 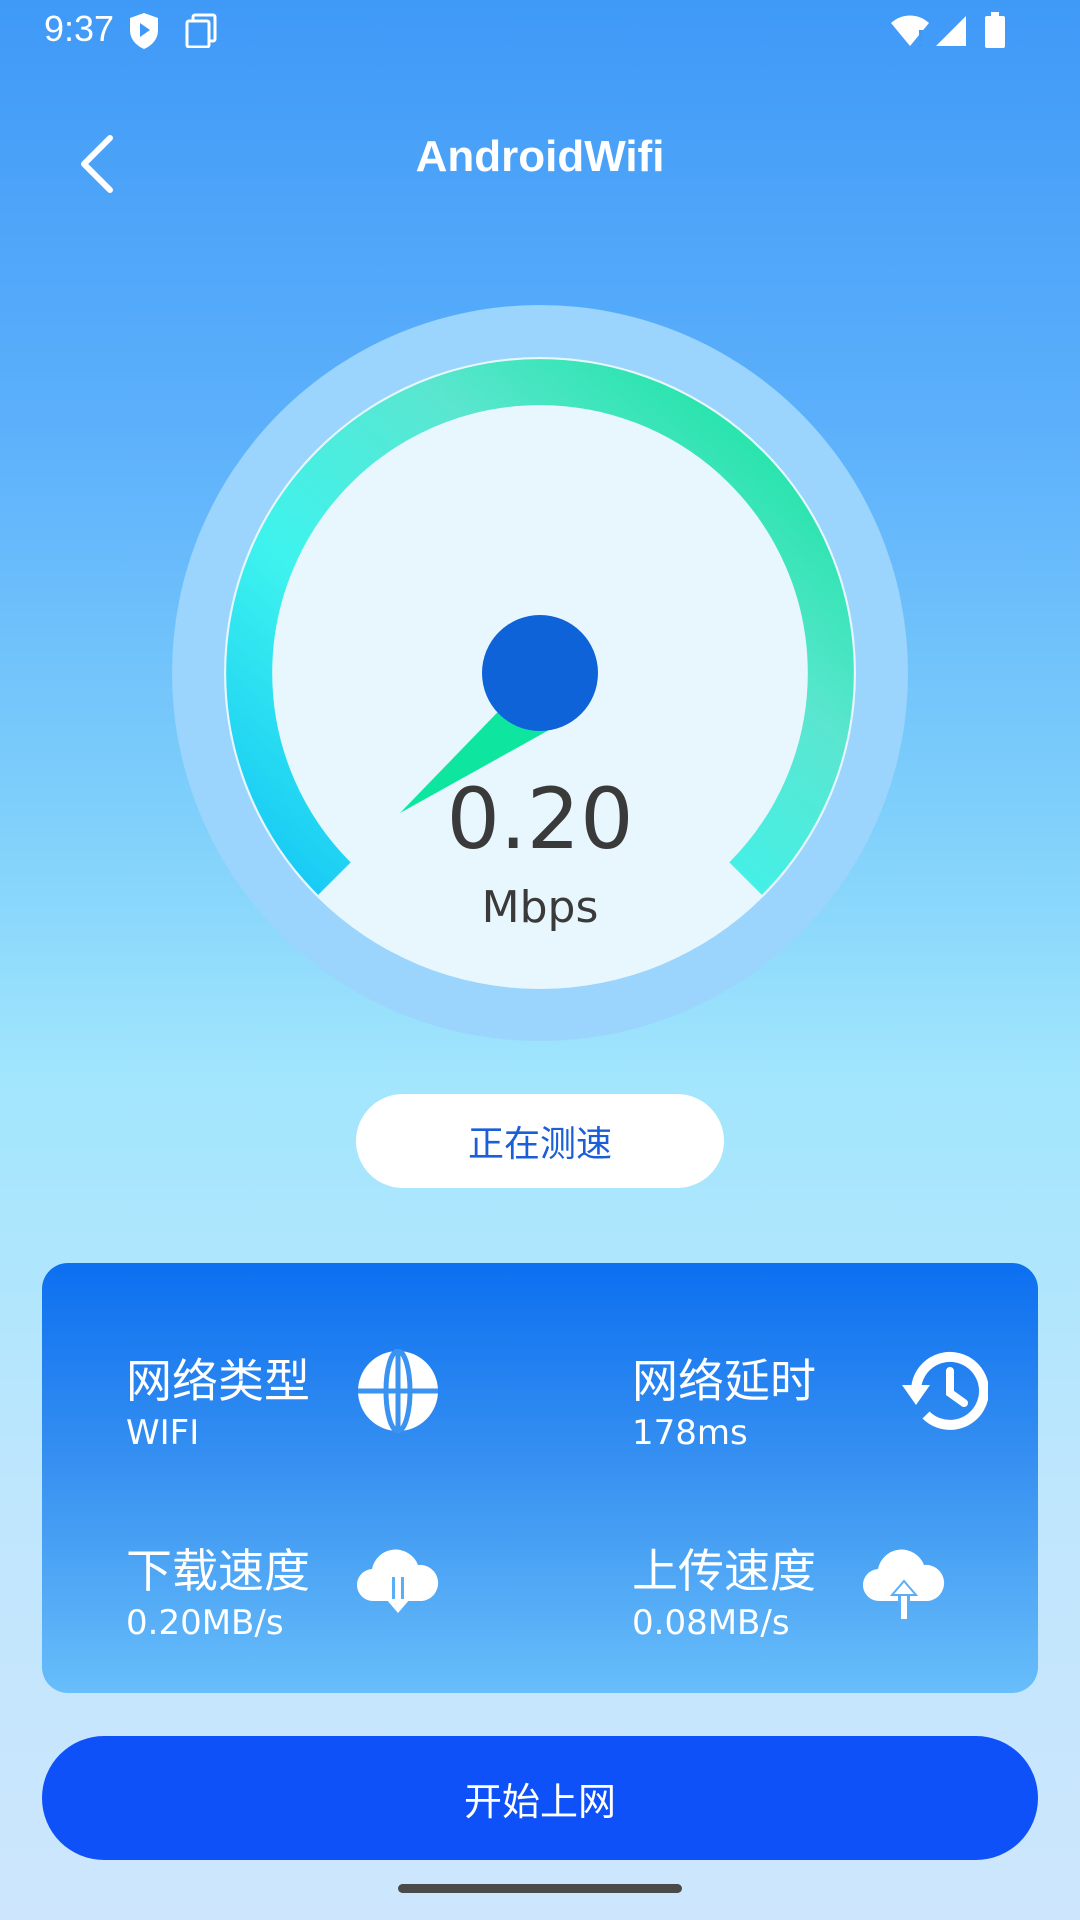 What do you see at coordinates (904, 1581) in the screenshot?
I see `cloud-upload-icon` at bounding box center [904, 1581].